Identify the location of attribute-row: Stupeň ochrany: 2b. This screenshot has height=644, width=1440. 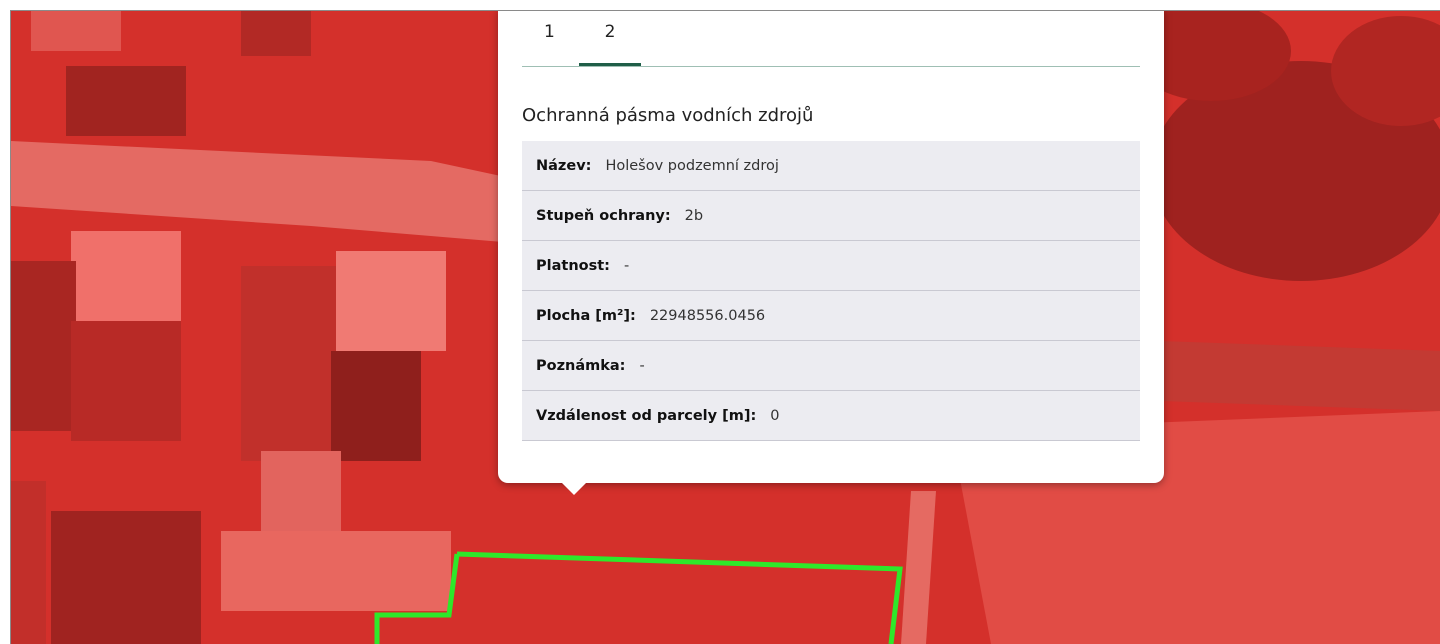
(831, 216).